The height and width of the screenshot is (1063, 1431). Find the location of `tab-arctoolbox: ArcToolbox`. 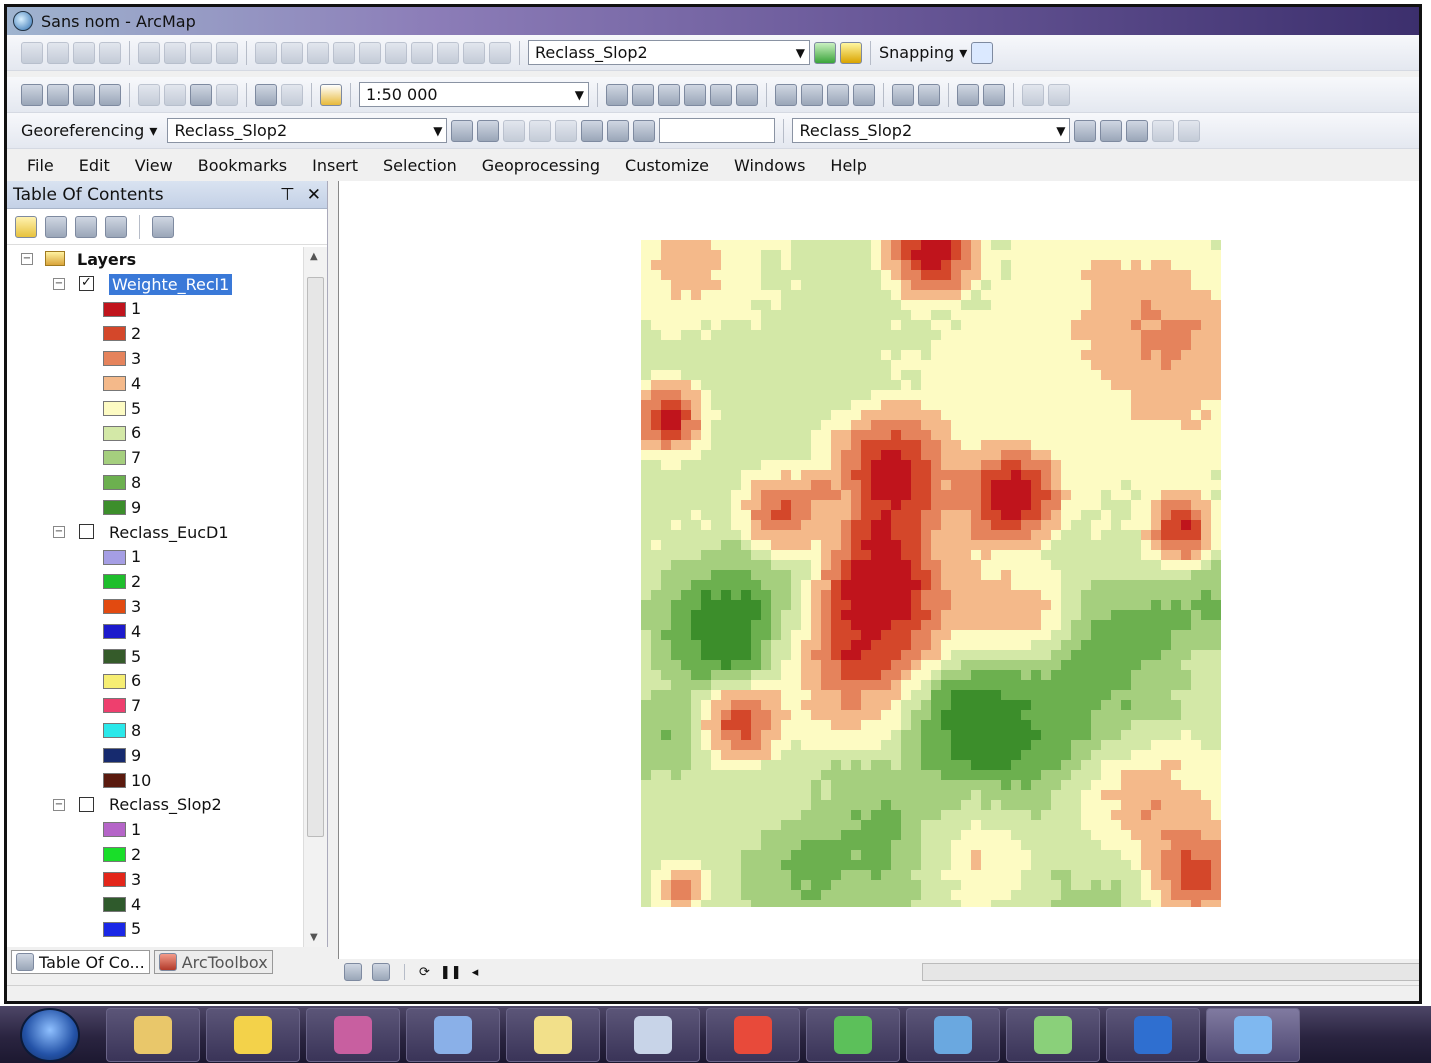

tab-arctoolbox: ArcToolbox is located at coordinates (213, 962).